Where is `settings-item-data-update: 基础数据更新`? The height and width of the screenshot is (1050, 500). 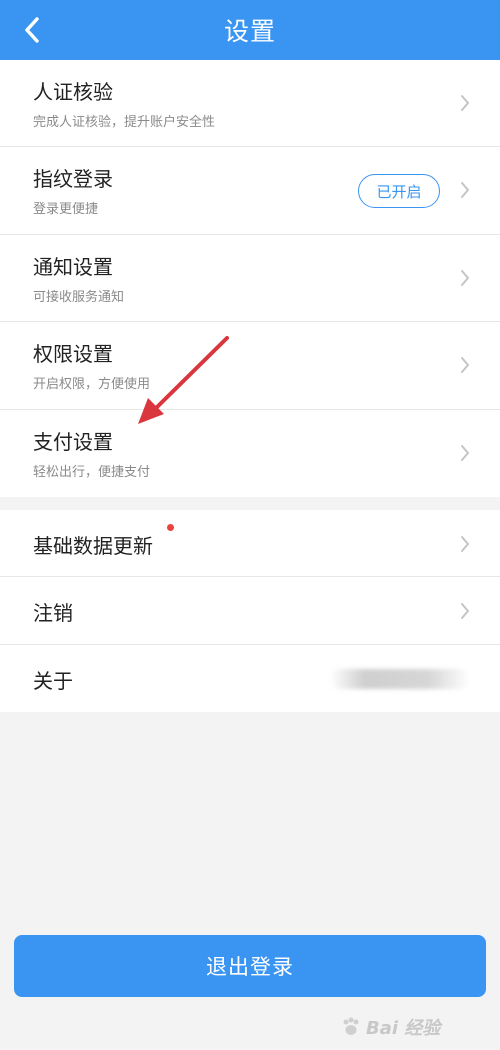 settings-item-data-update: 基础数据更新 is located at coordinates (250, 544).